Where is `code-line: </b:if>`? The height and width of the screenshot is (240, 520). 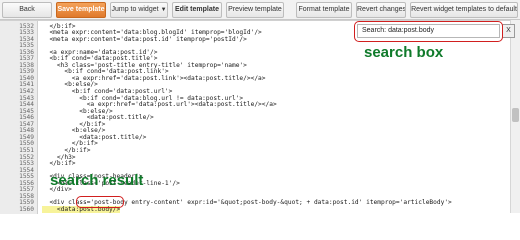
code-line: </b:if> is located at coordinates (59, 164).